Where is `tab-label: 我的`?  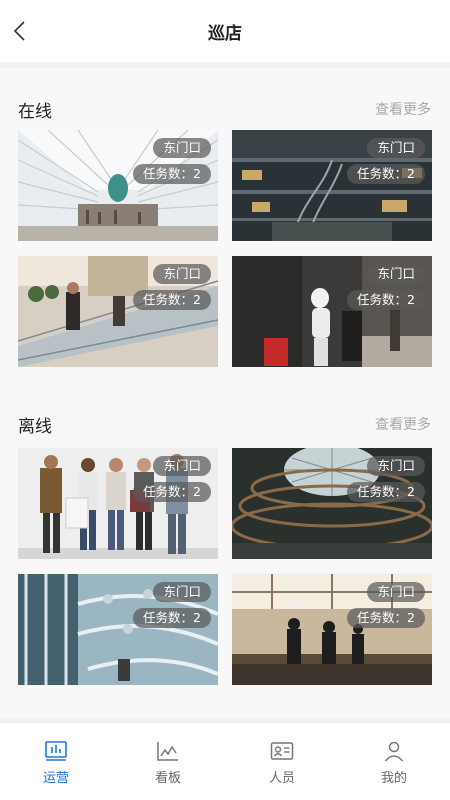 tab-label: 我的 is located at coordinates (393, 778).